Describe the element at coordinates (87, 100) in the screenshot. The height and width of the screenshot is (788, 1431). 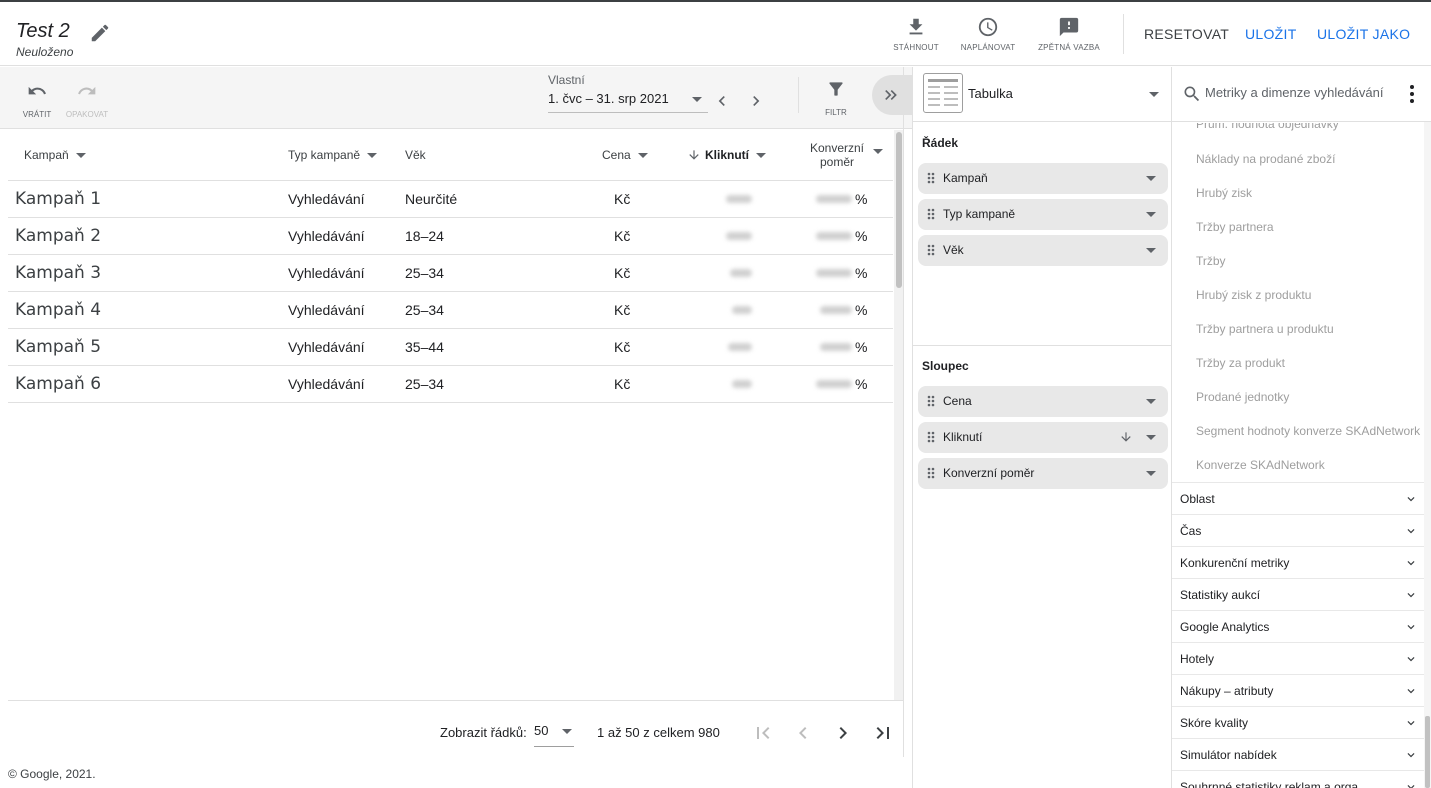
I see `redo-button: OPAKOVAT` at that location.